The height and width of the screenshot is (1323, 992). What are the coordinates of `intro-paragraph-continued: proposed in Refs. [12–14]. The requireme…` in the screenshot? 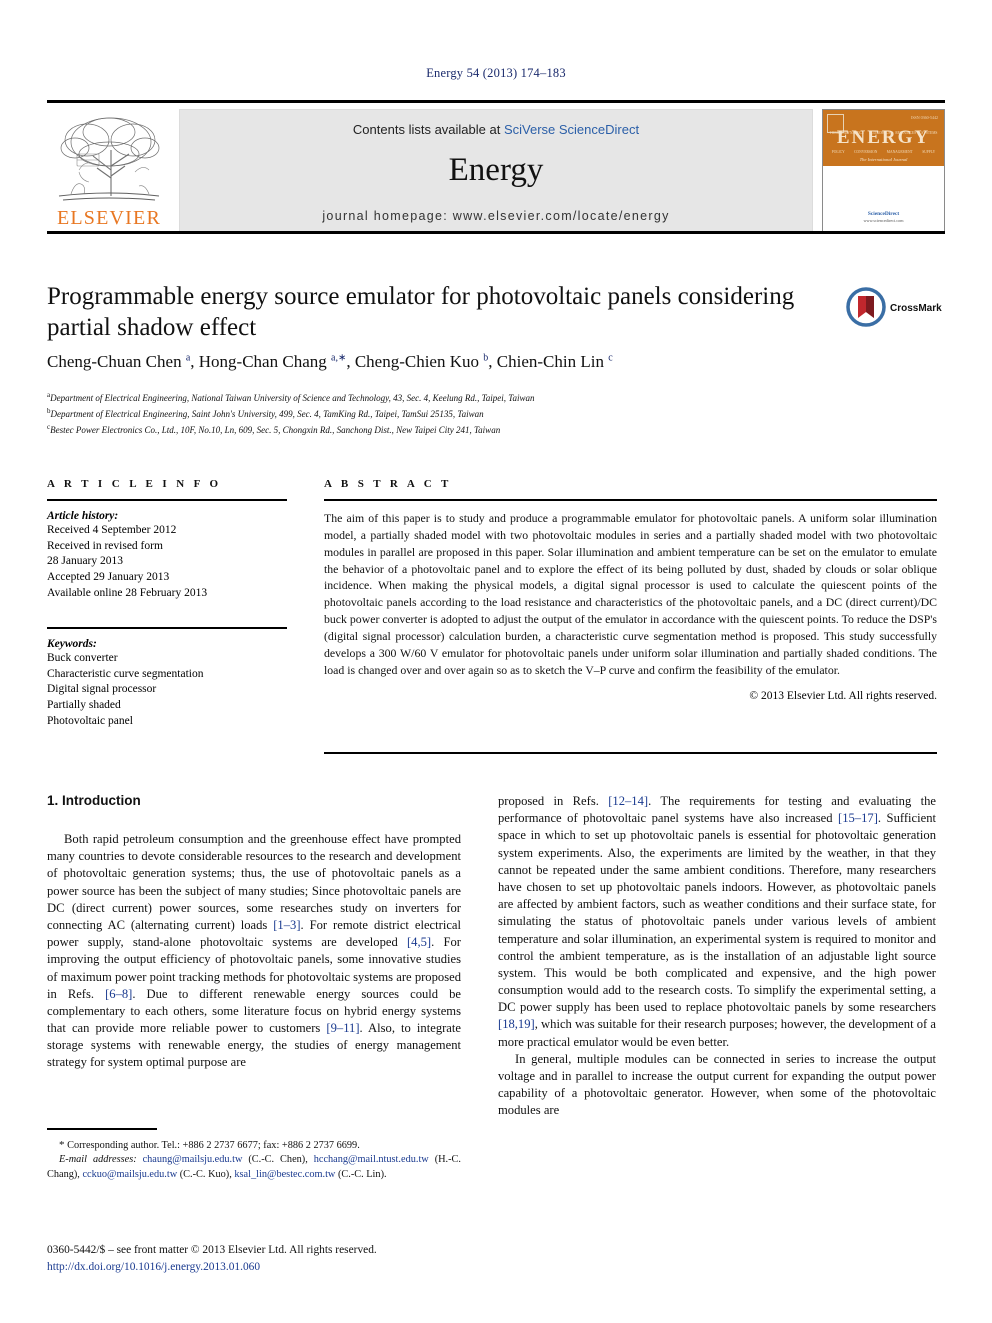 It's located at (717, 921).